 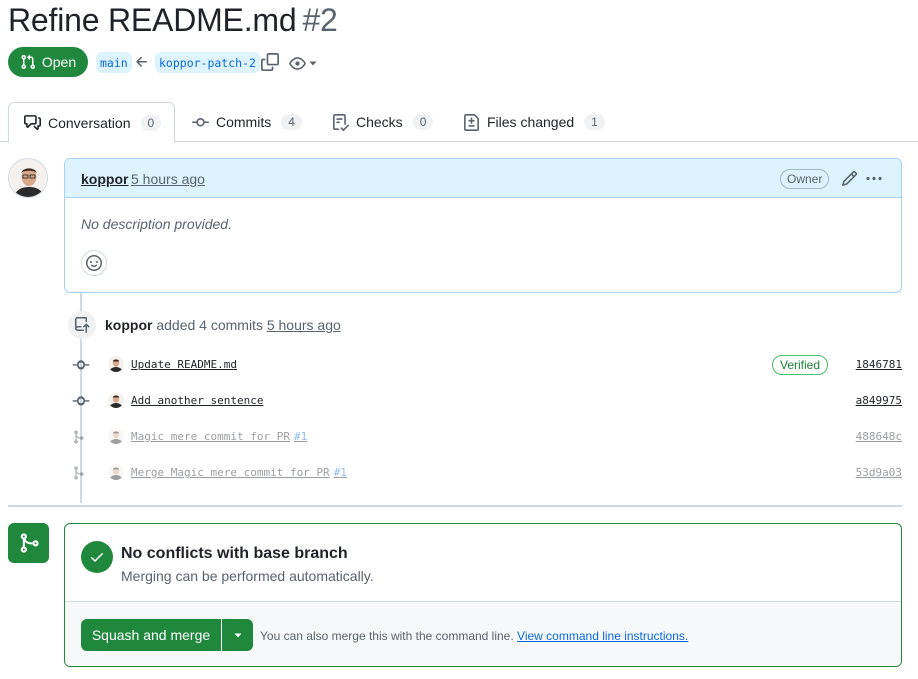 What do you see at coordinates (487, 437) in the screenshot?
I see `commit-row: Magic mere commit for PR #1 488648c` at bounding box center [487, 437].